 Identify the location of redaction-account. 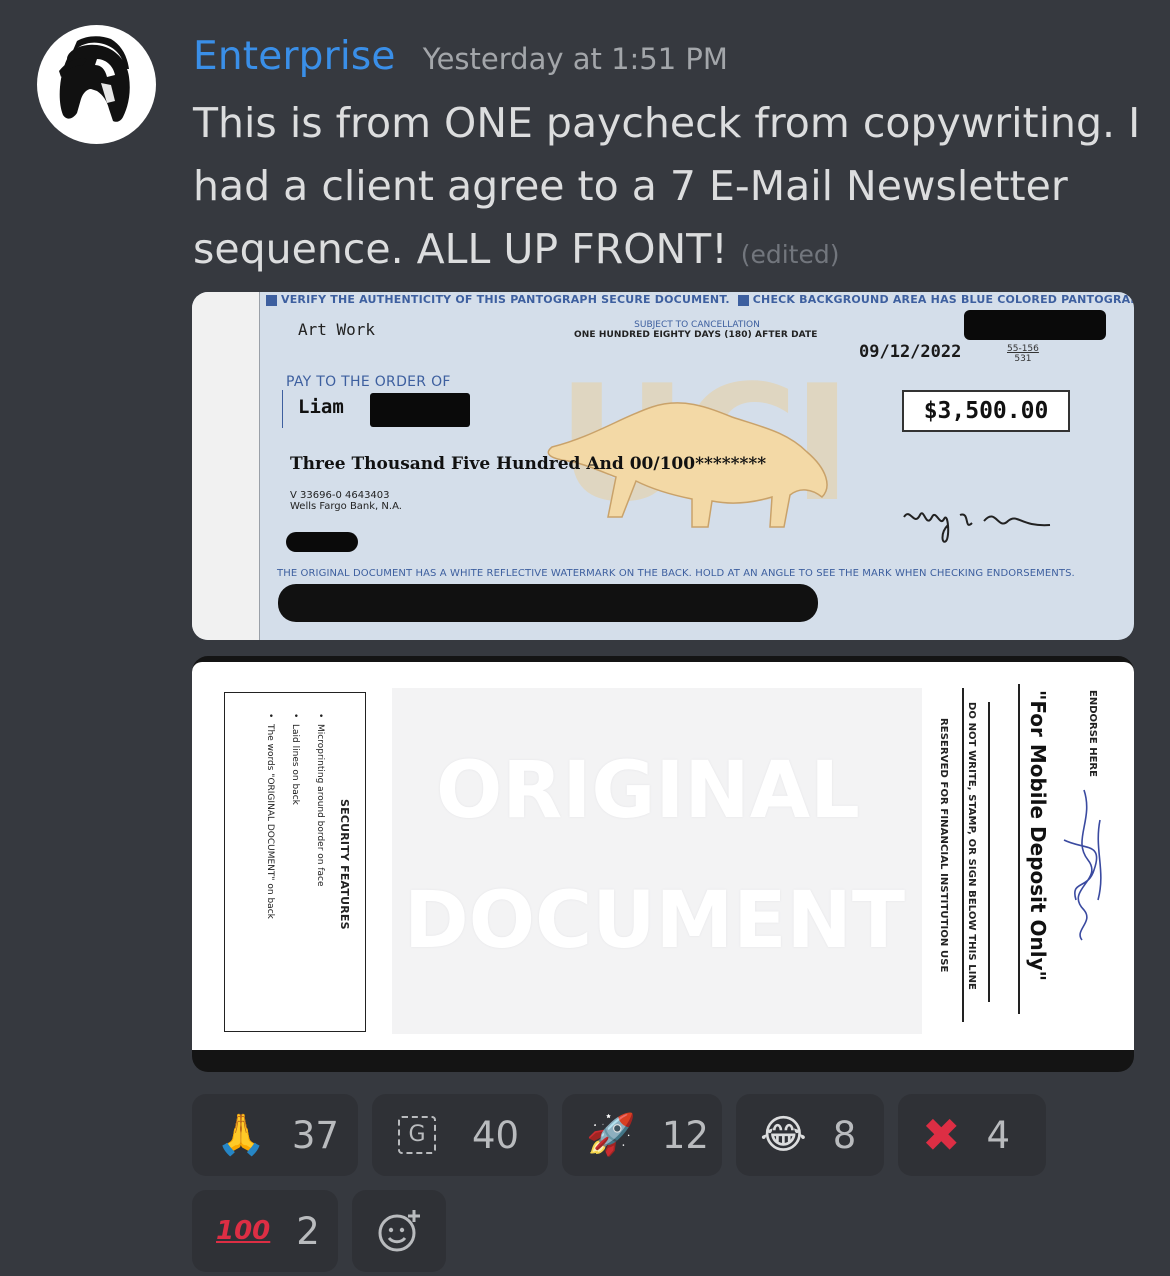
(322, 542).